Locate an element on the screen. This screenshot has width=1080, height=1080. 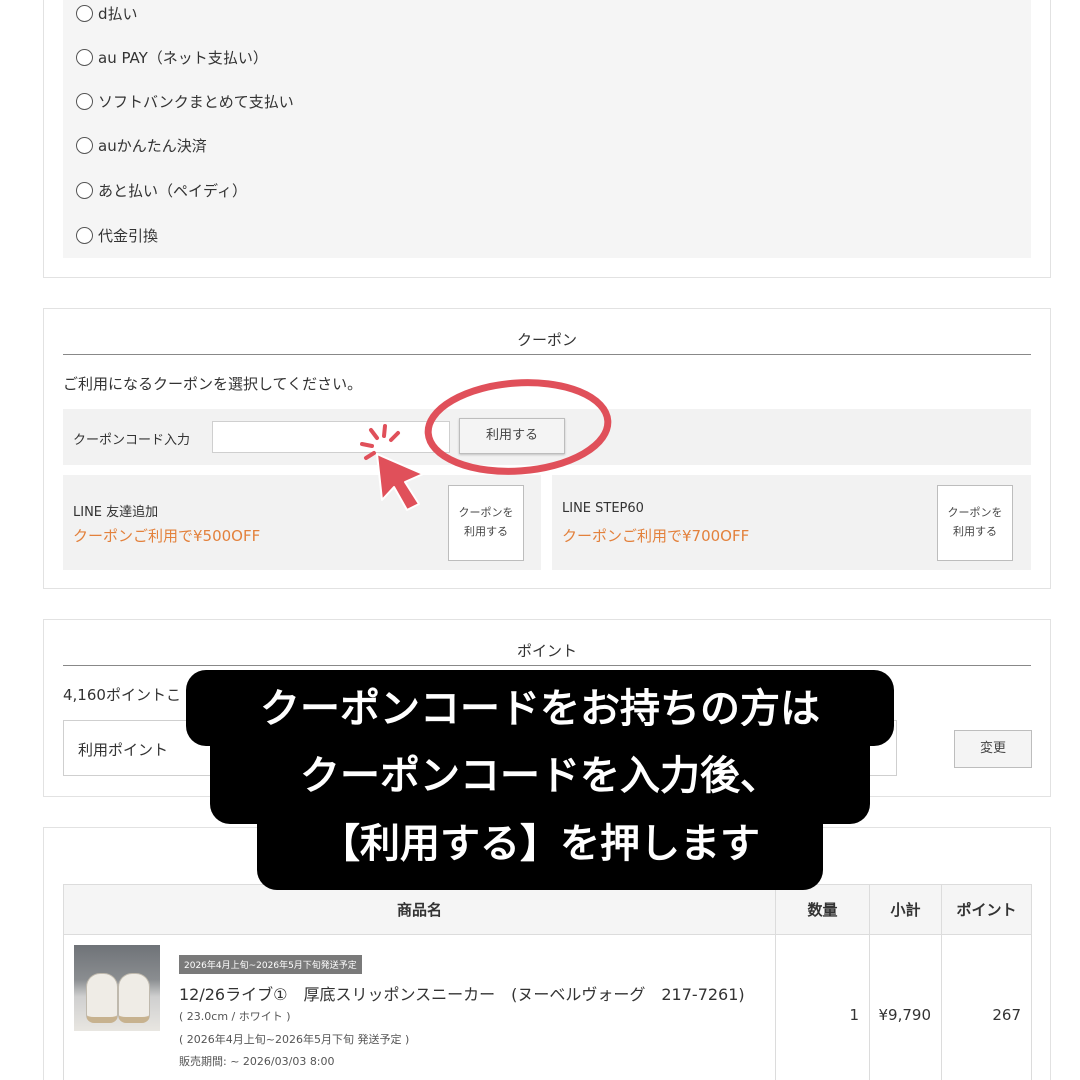
payment-option-cod: 代金引換 is located at coordinates (117, 235).